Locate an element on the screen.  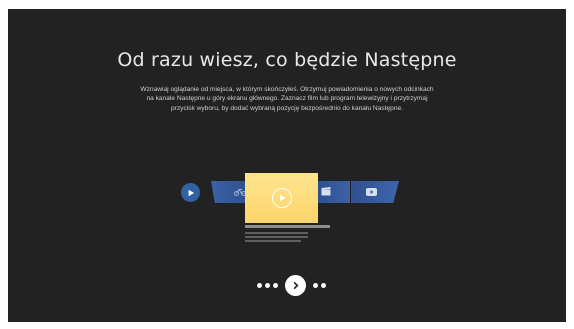
featured-tile is located at coordinates (281, 198).